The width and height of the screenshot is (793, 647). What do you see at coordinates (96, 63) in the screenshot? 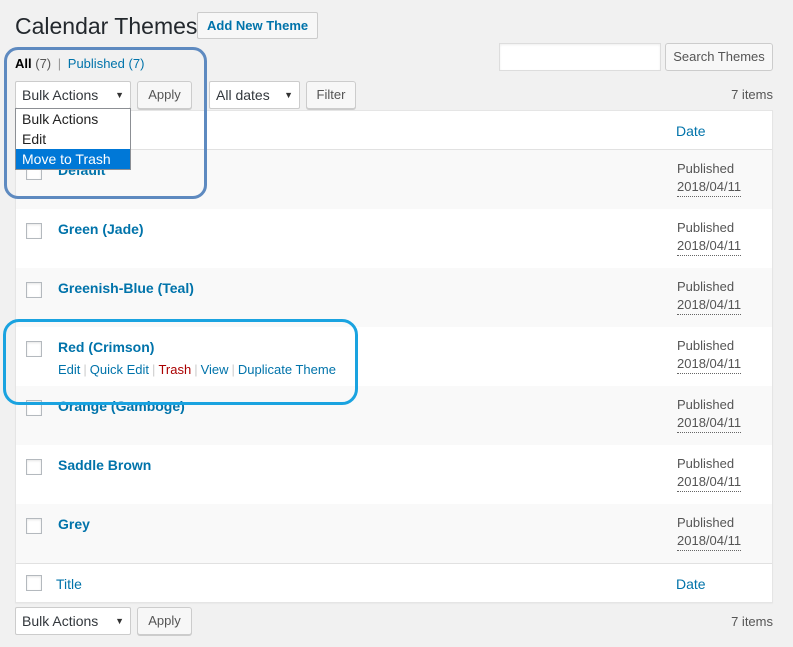
I see `view-published-label: Published` at bounding box center [96, 63].